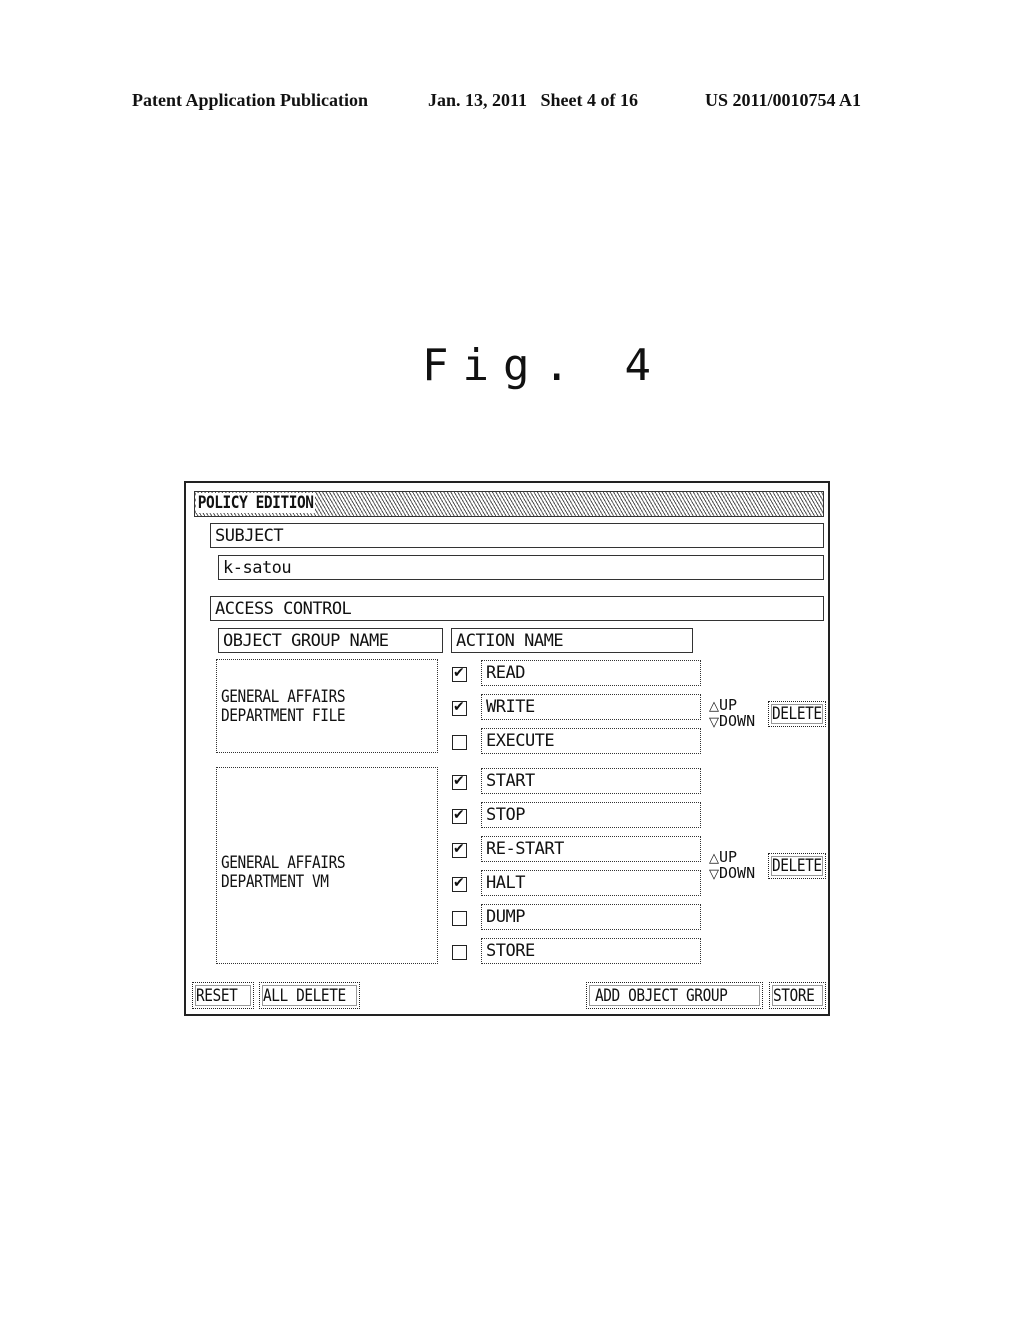 The width and height of the screenshot is (1024, 1320). I want to click on action-name-field: HALT, so click(591, 883).